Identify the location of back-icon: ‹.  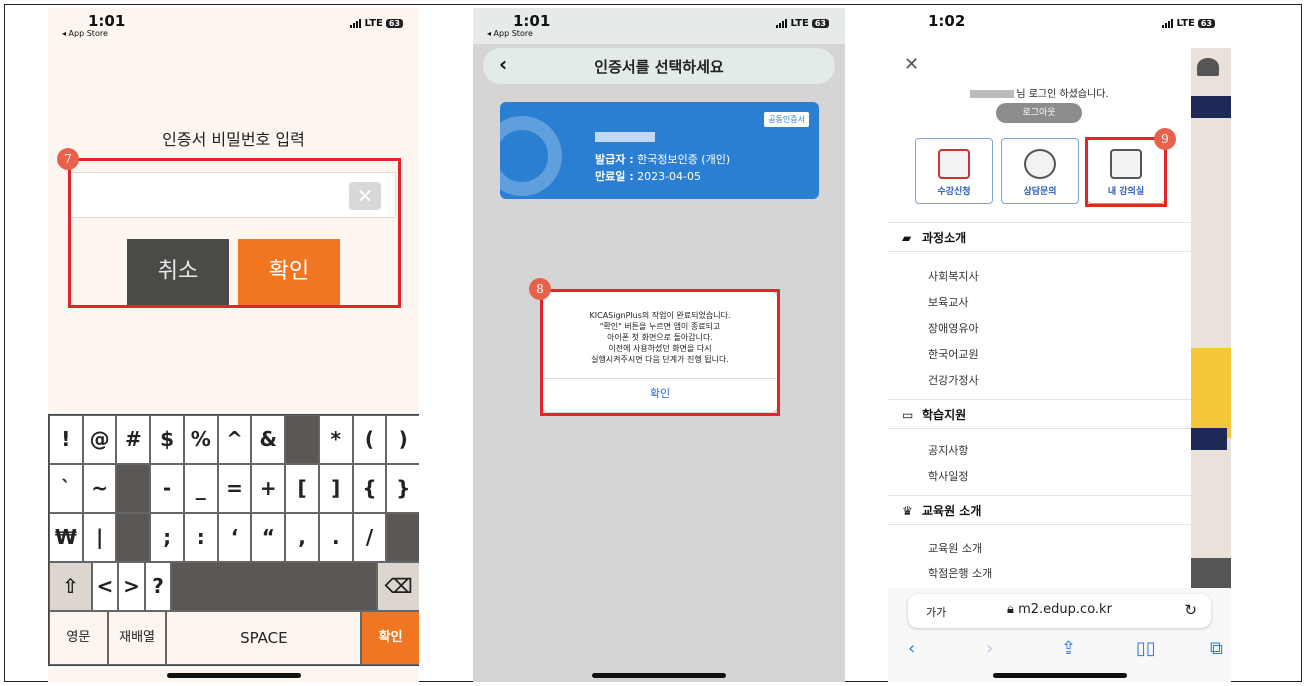
(911, 648).